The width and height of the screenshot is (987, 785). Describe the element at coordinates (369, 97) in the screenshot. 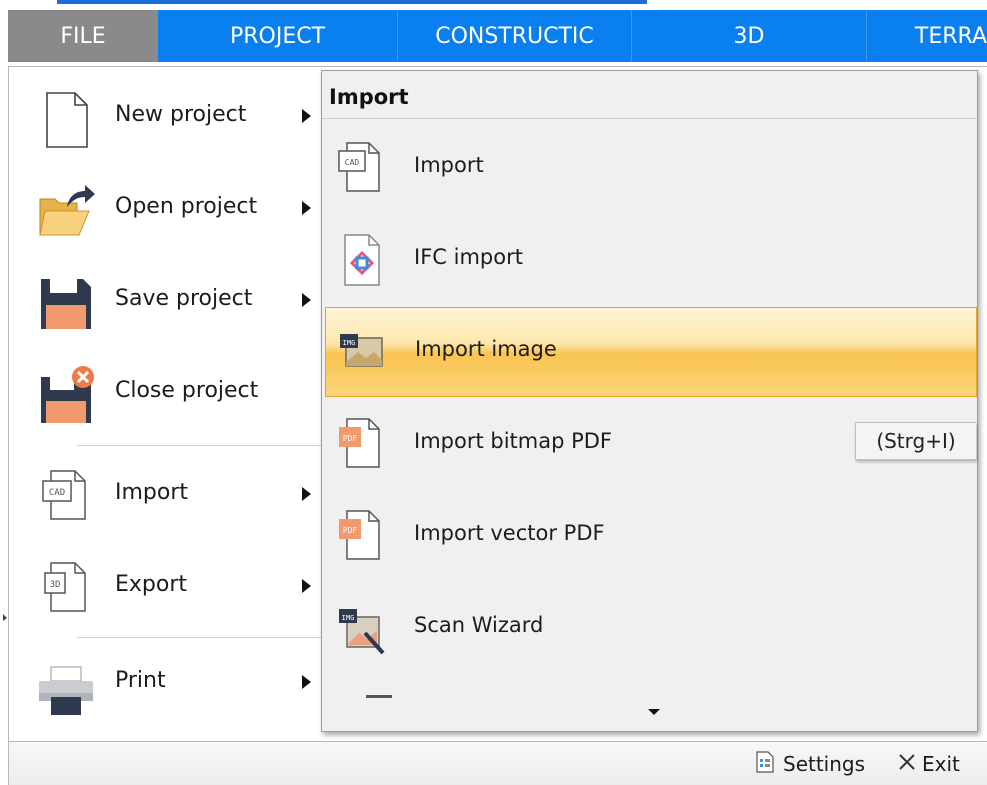

I see `submenu-title: Import` at that location.